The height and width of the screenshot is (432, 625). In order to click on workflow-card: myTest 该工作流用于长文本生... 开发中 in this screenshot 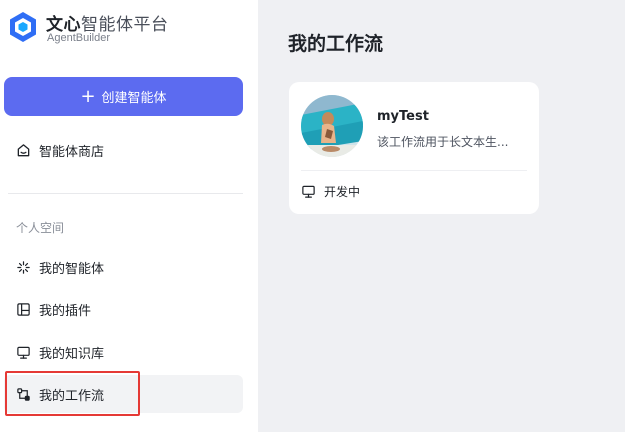, I will do `click(414, 148)`.